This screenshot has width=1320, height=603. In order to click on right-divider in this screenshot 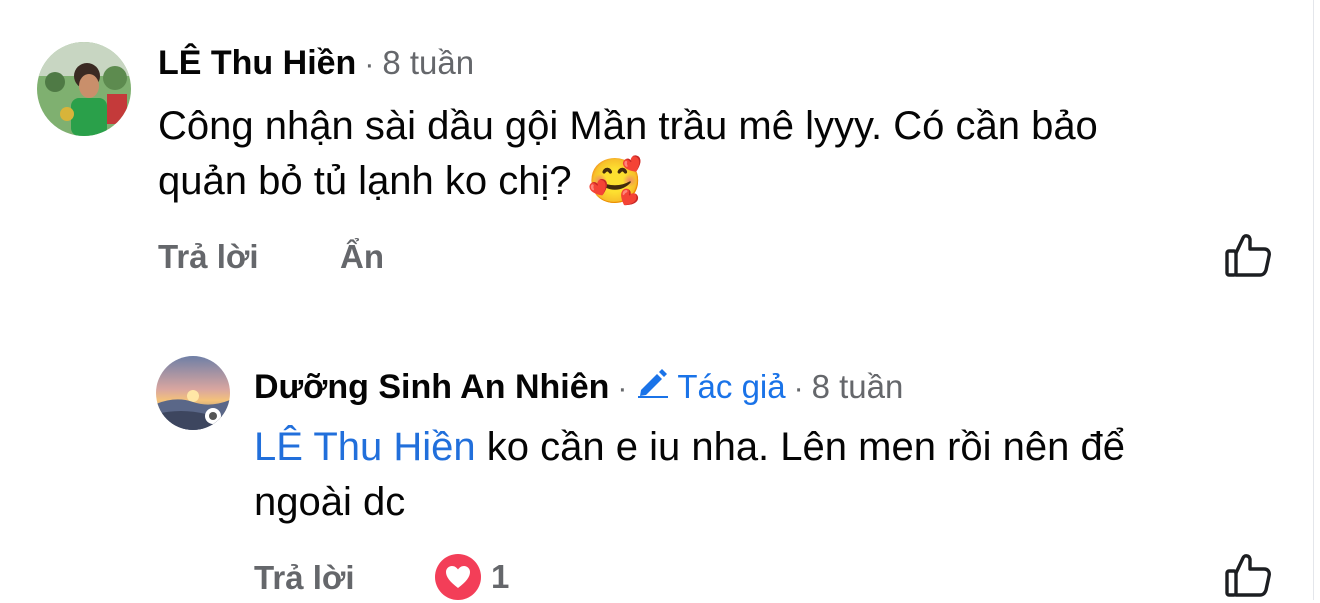, I will do `click(1313, 300)`.